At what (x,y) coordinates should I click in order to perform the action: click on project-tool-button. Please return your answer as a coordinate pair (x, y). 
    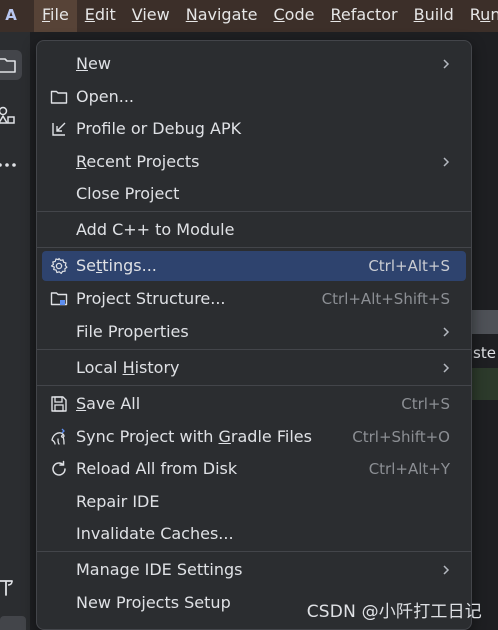
    Looking at the image, I should click on (11, 65).